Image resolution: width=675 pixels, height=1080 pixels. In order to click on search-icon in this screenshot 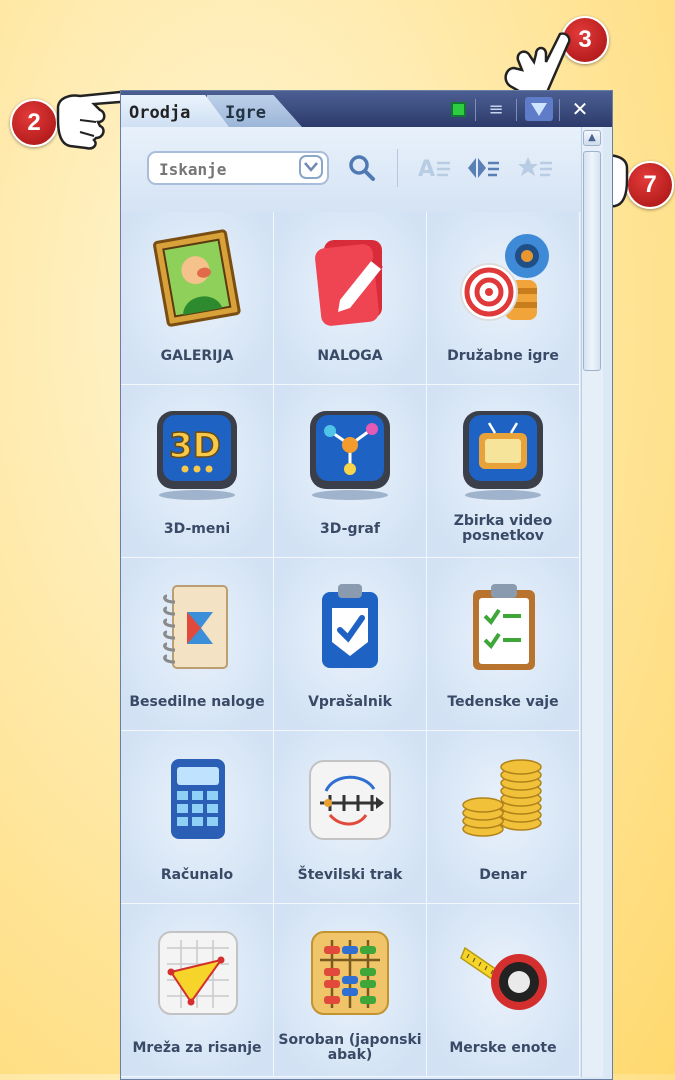, I will do `click(362, 168)`.